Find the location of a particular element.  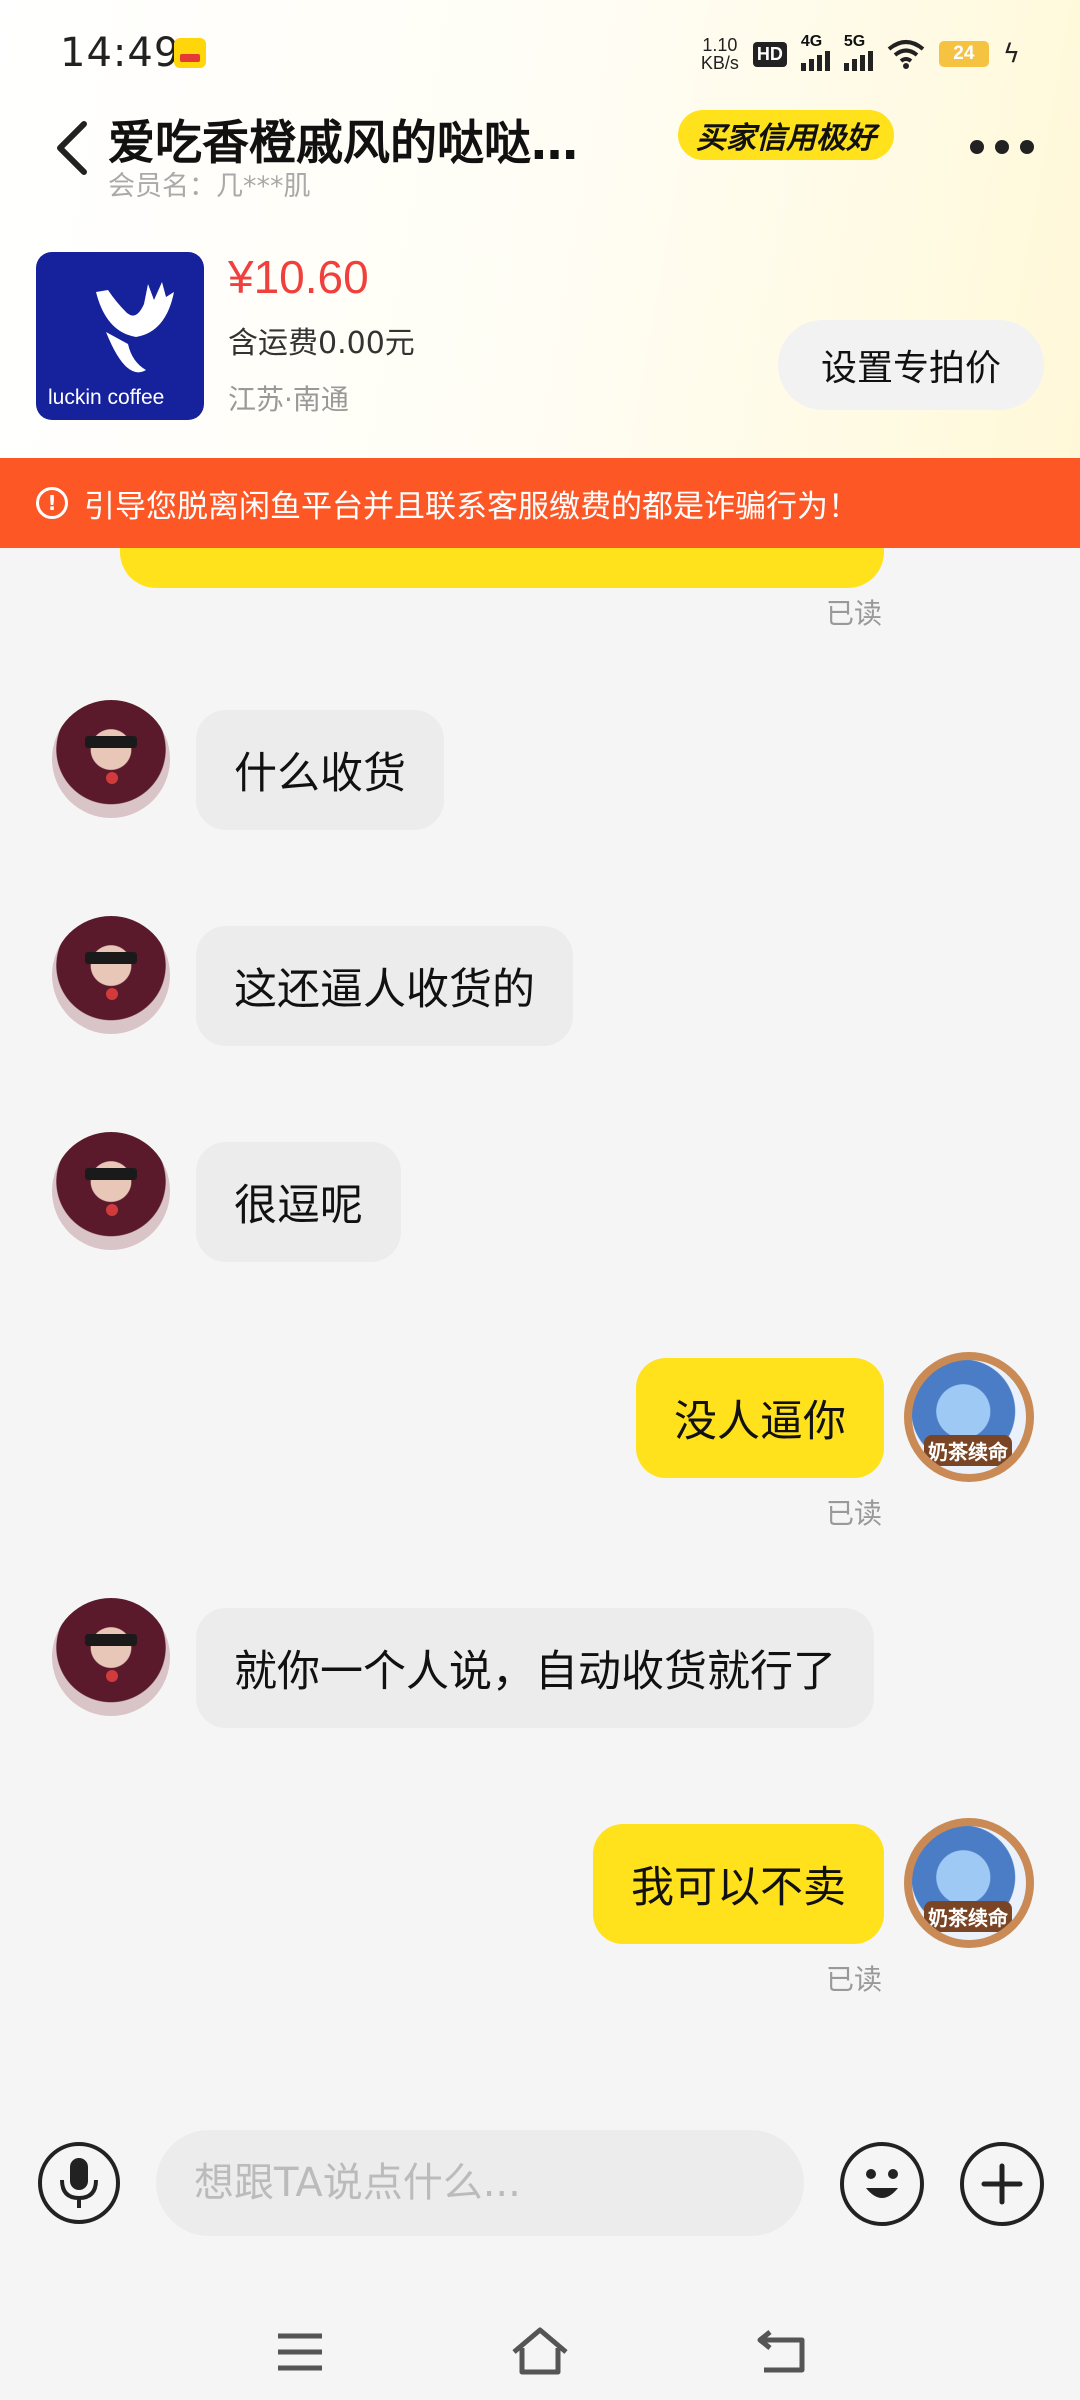

notification-app-icon is located at coordinates (190, 53).